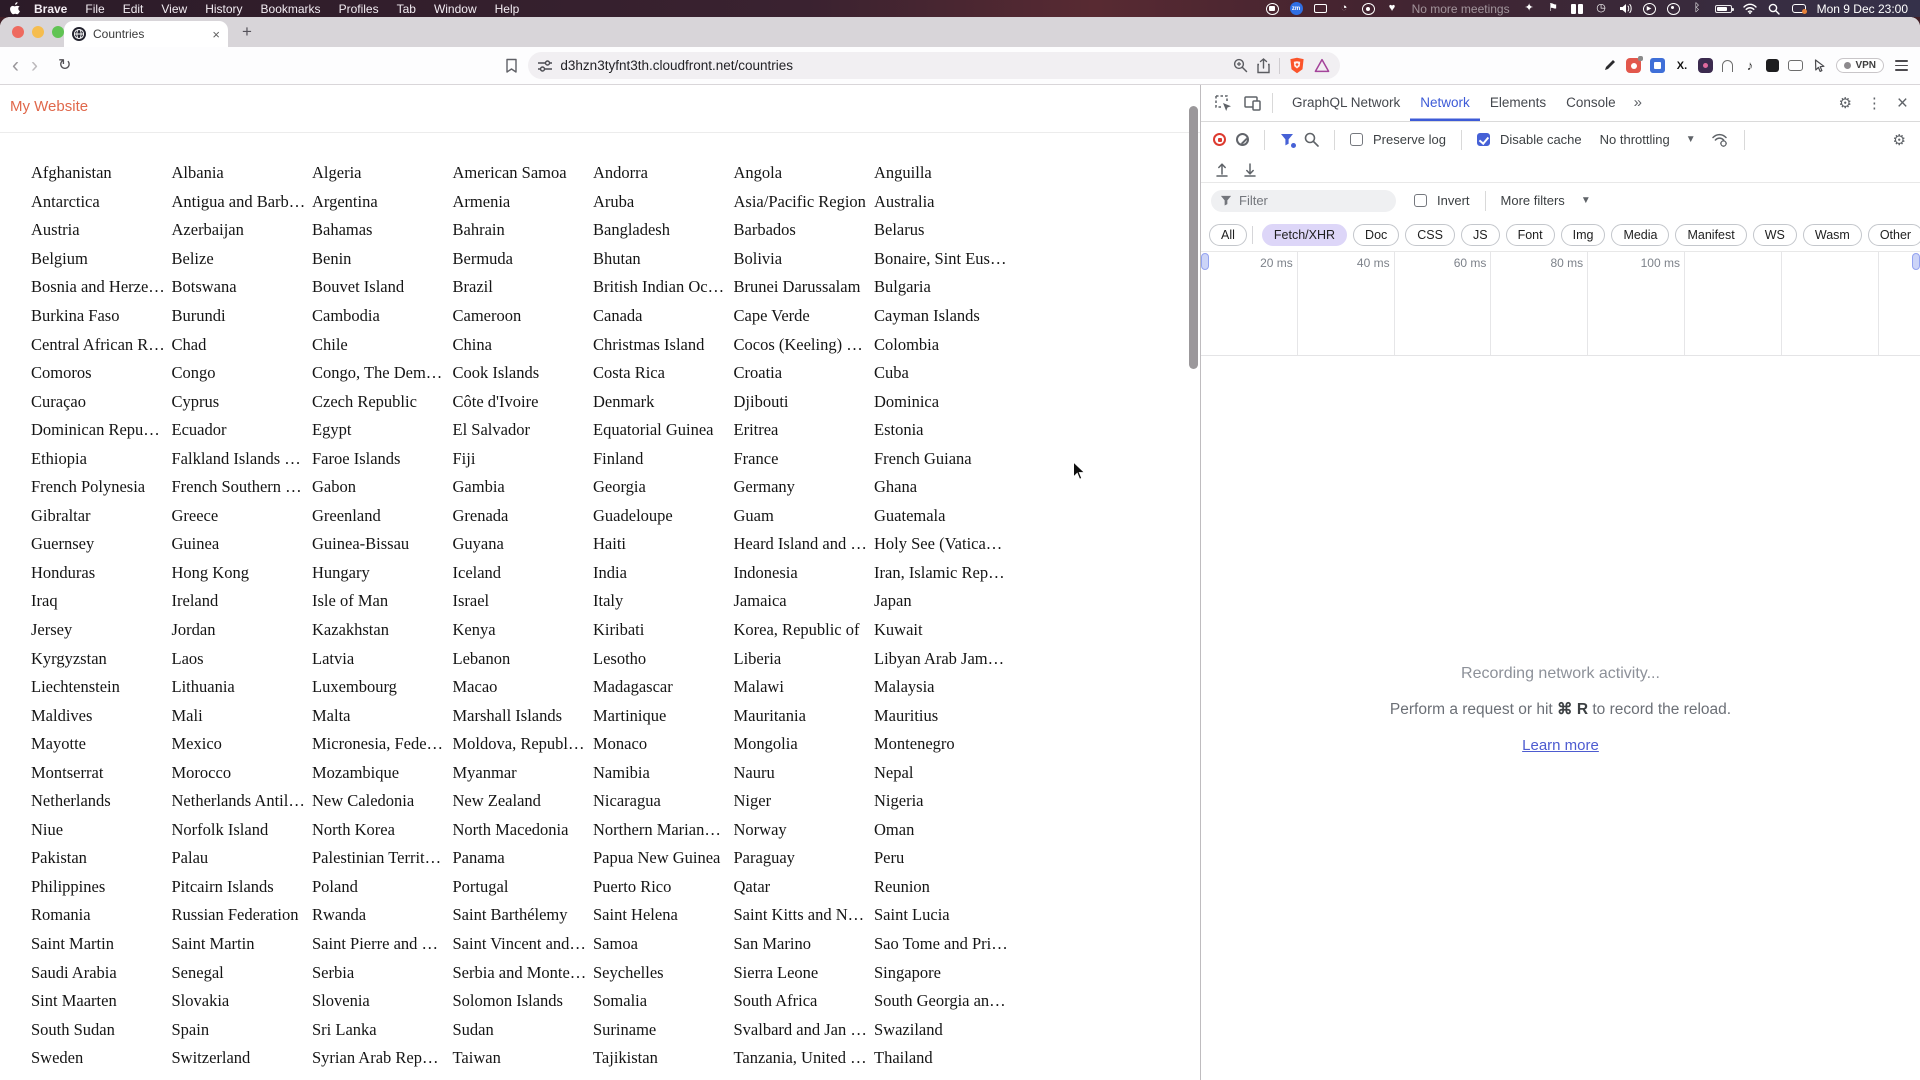 Image resolution: width=1920 pixels, height=1080 pixels. What do you see at coordinates (1577, 8) in the screenshot?
I see `window-tiles-icon` at bounding box center [1577, 8].